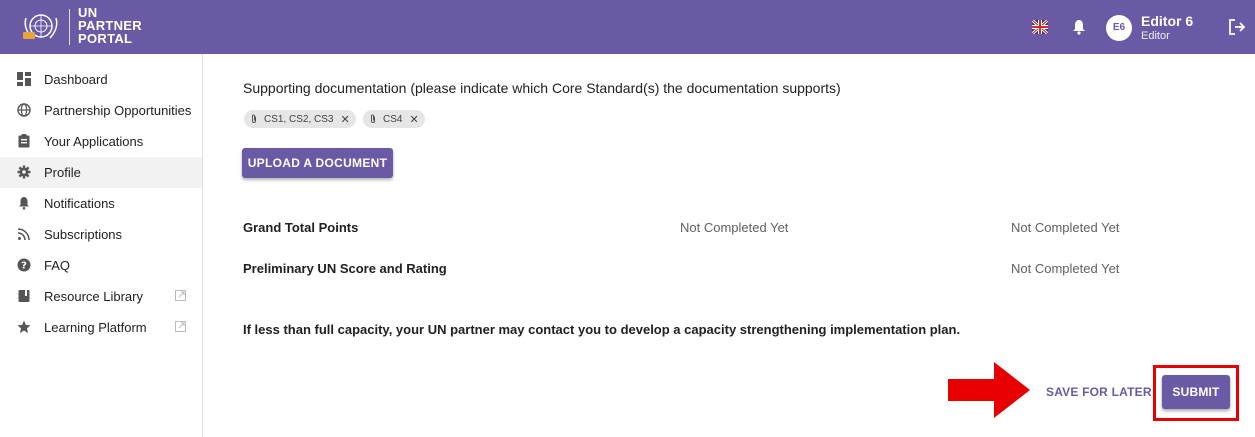  I want to click on preliminary-score-label: Preliminary UN Score and Rating, so click(345, 268).